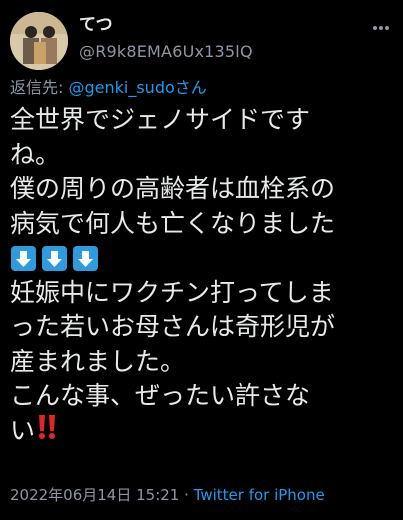  What do you see at coordinates (259, 495) in the screenshot?
I see `tweet-source: Twitter for iPhone` at bounding box center [259, 495].